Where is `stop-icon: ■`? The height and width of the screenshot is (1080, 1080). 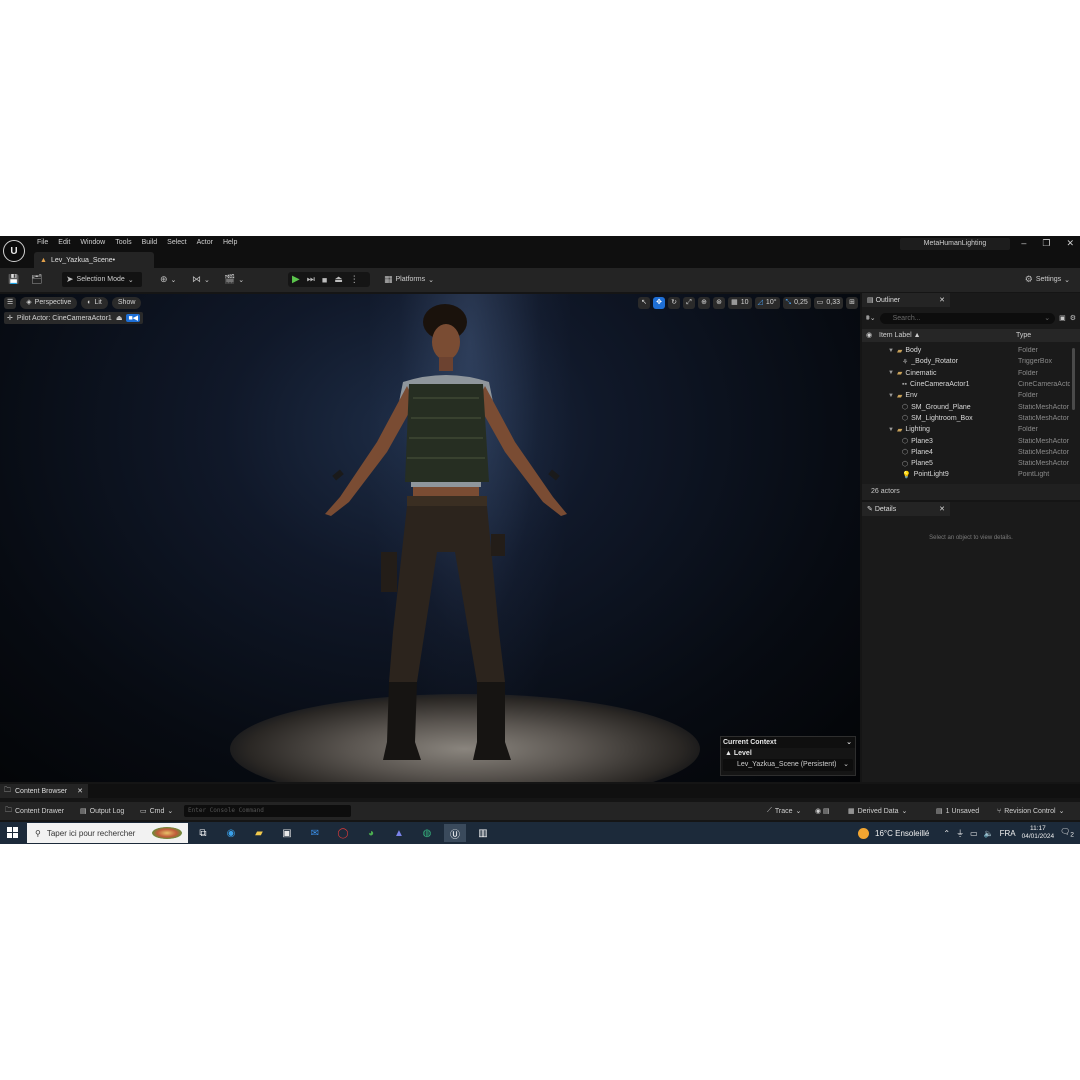 stop-icon: ■ is located at coordinates (324, 280).